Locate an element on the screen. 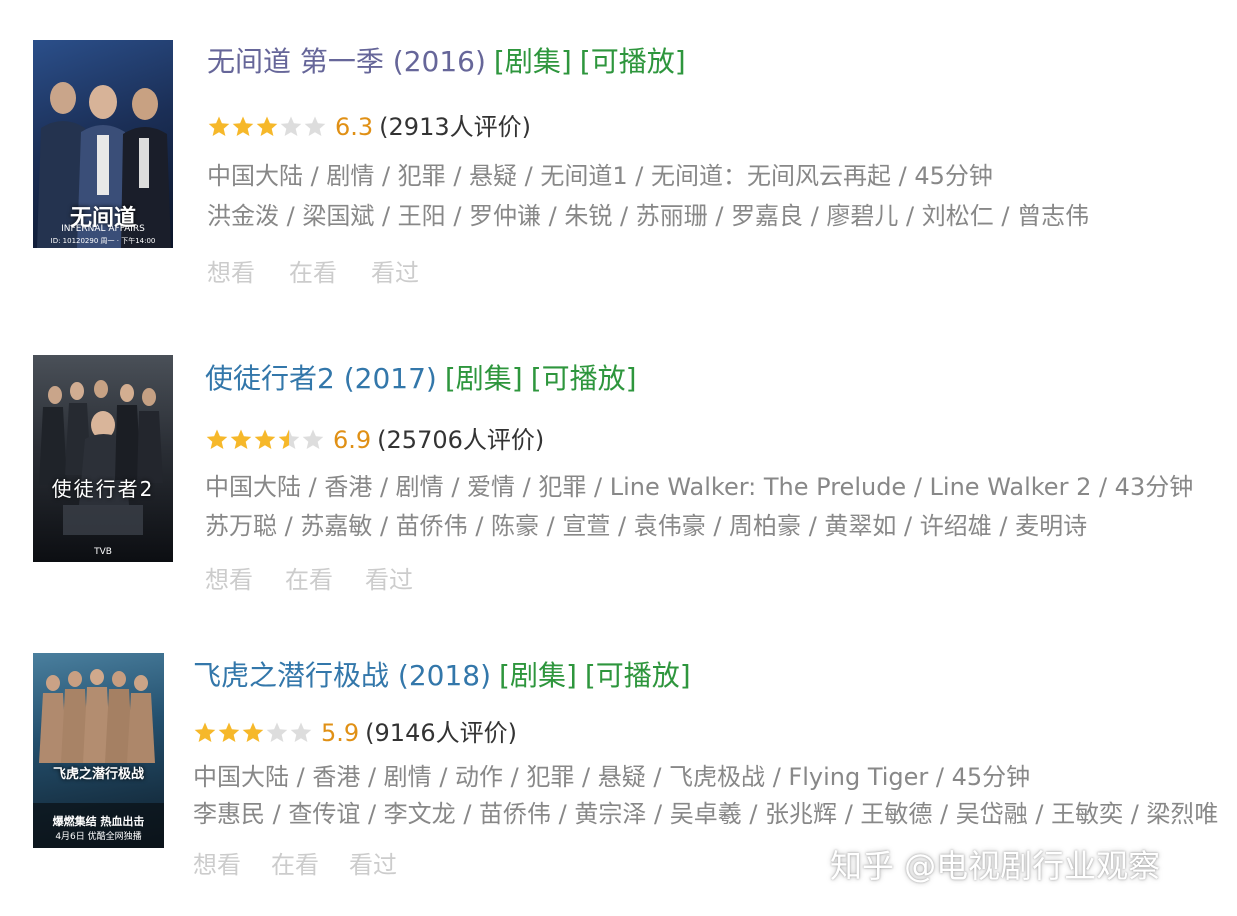  poster-footer: TVB is located at coordinates (103, 552).